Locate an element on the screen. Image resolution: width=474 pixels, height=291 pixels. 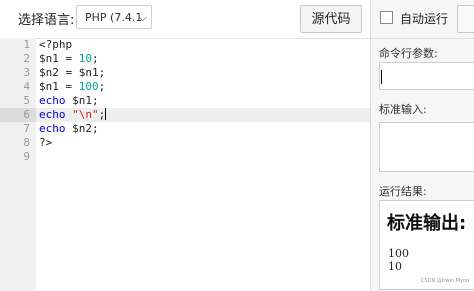
code-line: <?php is located at coordinates (56, 44).